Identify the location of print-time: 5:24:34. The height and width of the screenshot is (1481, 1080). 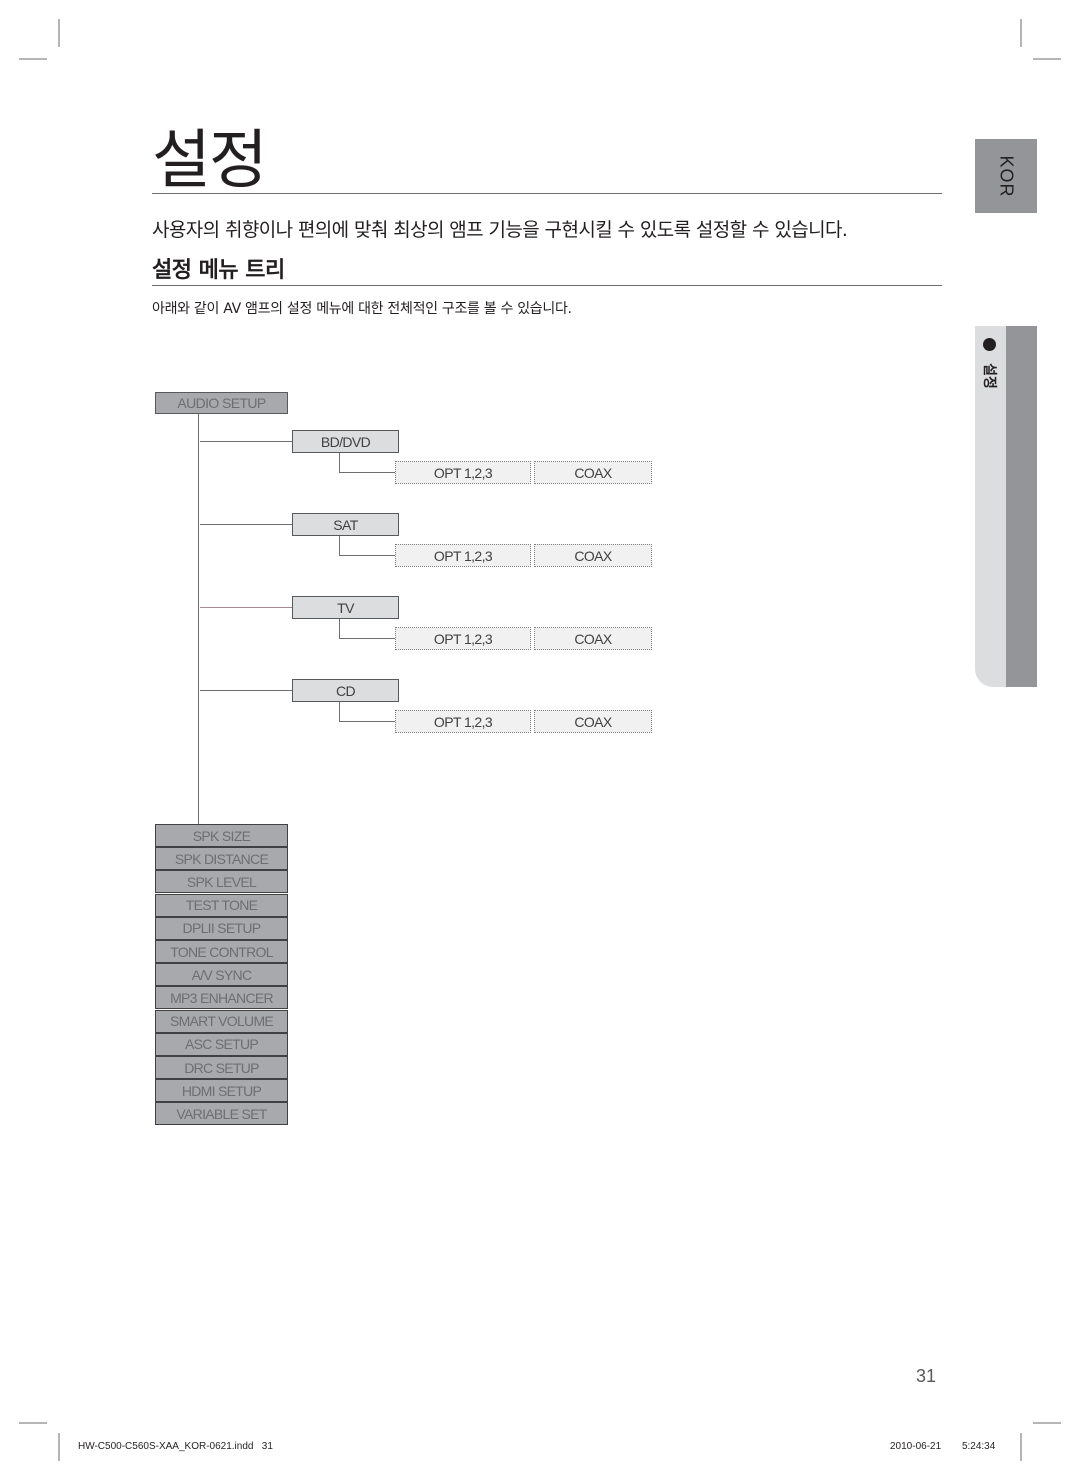
(978, 1446).